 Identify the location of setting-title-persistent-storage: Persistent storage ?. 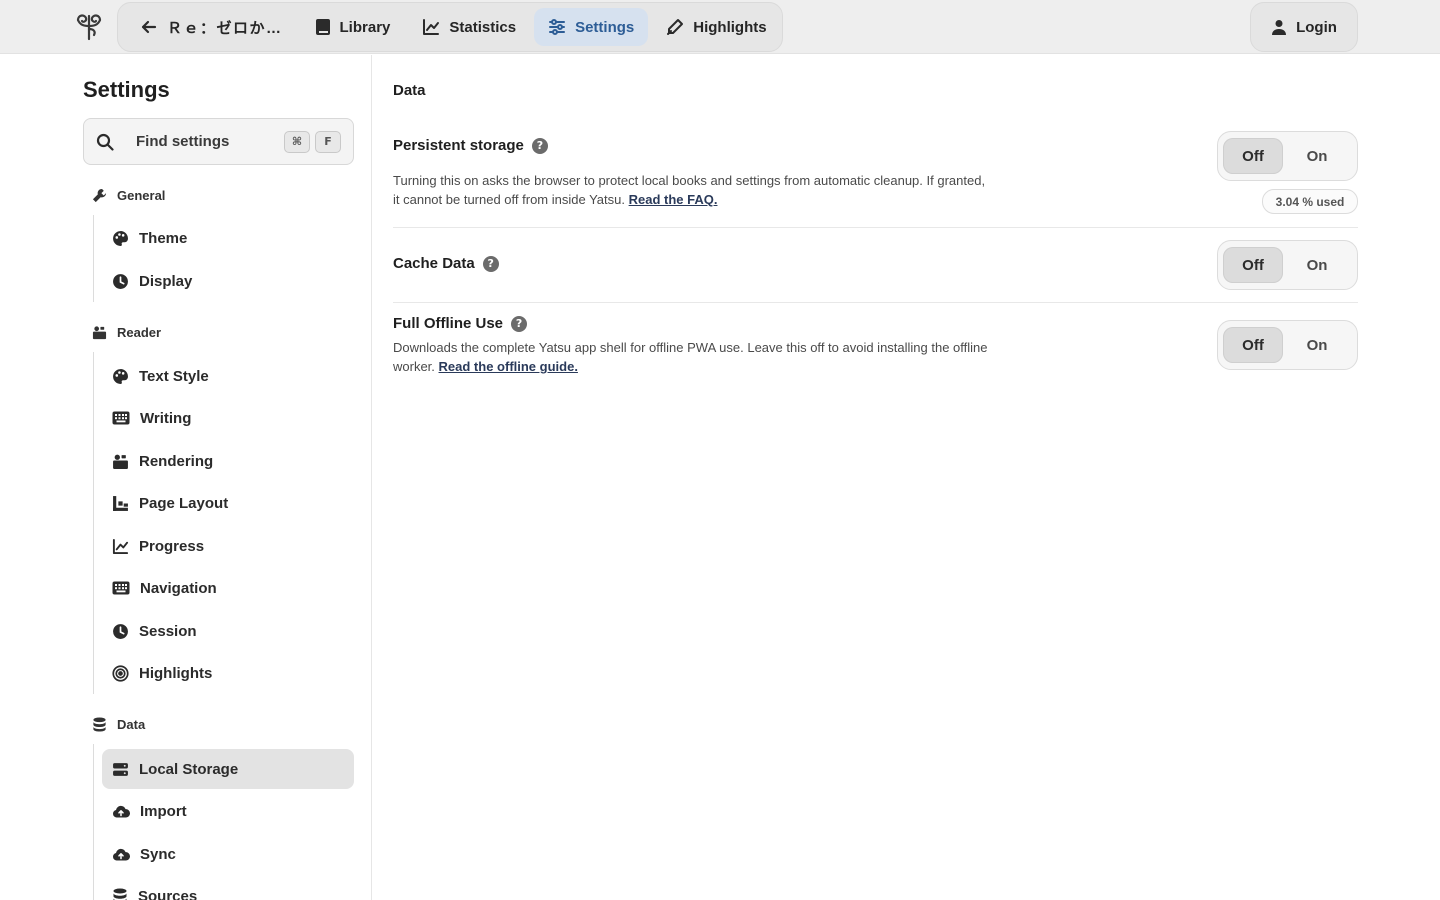
(470, 145).